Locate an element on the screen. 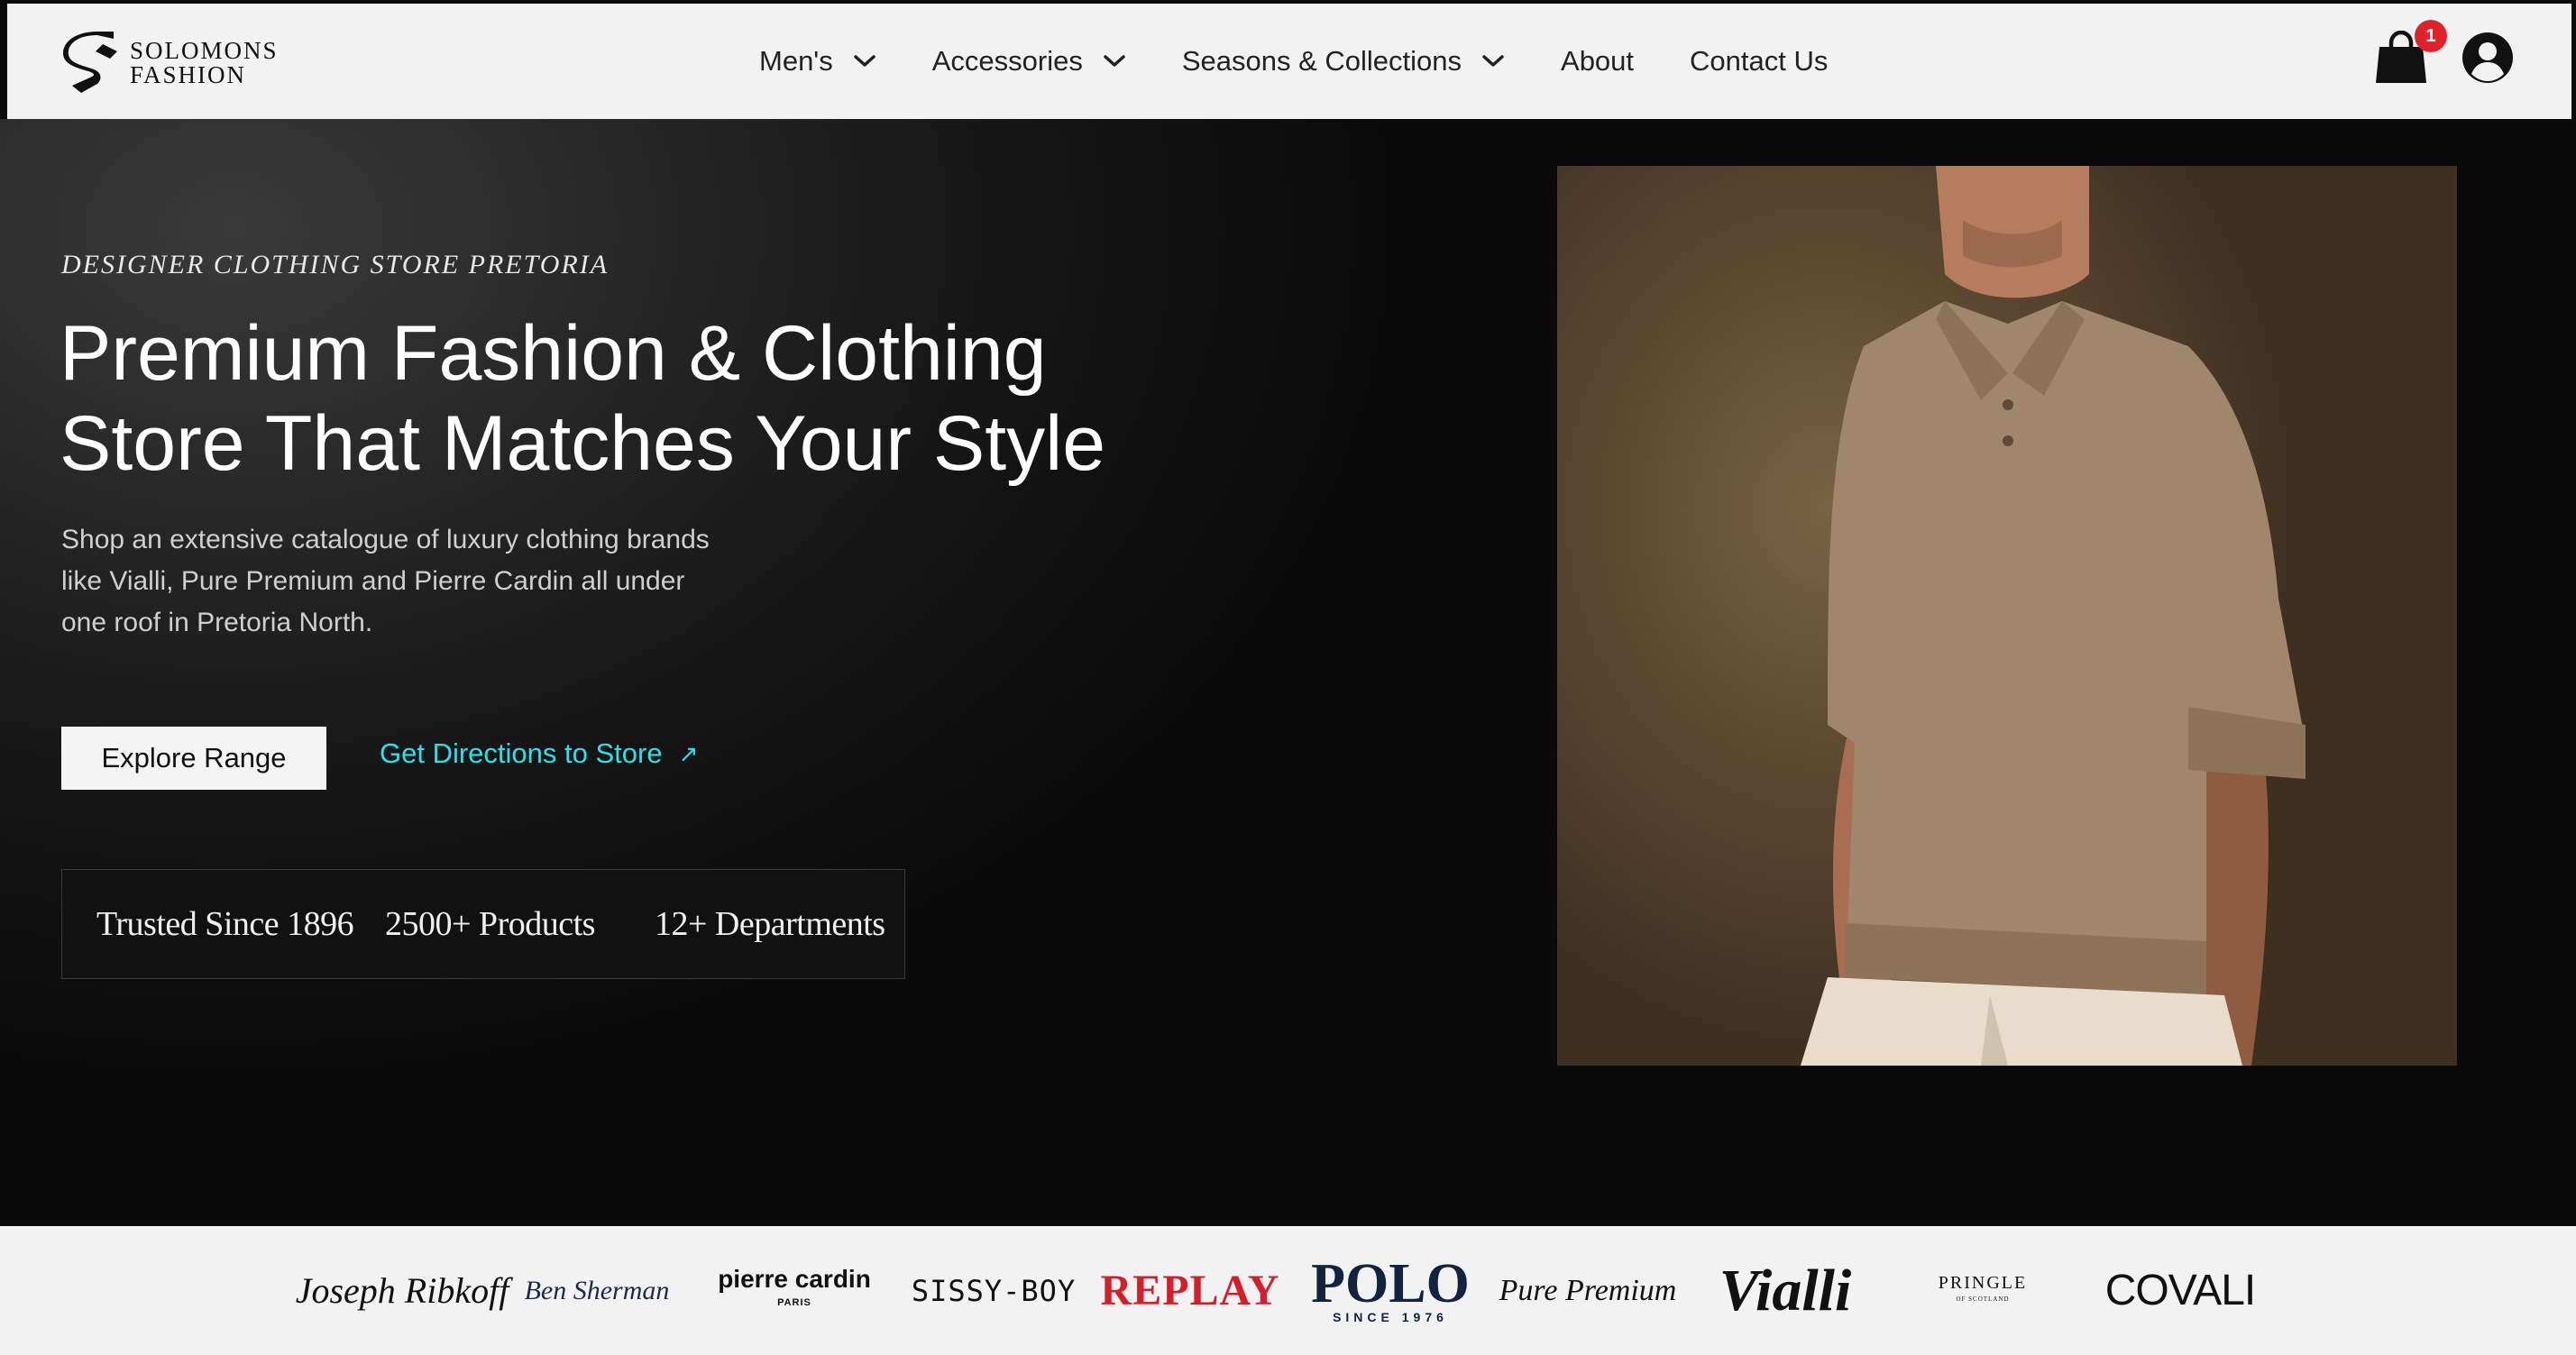 The image size is (2576, 1355). brand-sub: SINCE 1976 is located at coordinates (1390, 1316).